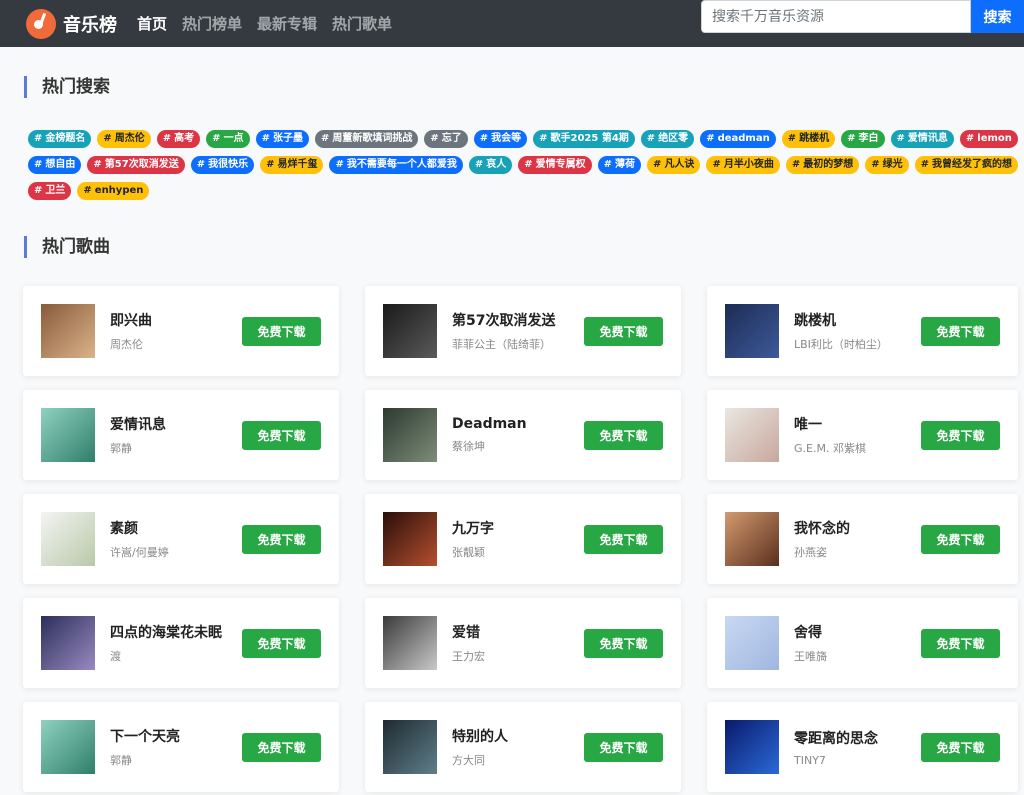 Image resolution: width=1024 pixels, height=795 pixels. I want to click on brand-title: 音乐榜, so click(90, 25).